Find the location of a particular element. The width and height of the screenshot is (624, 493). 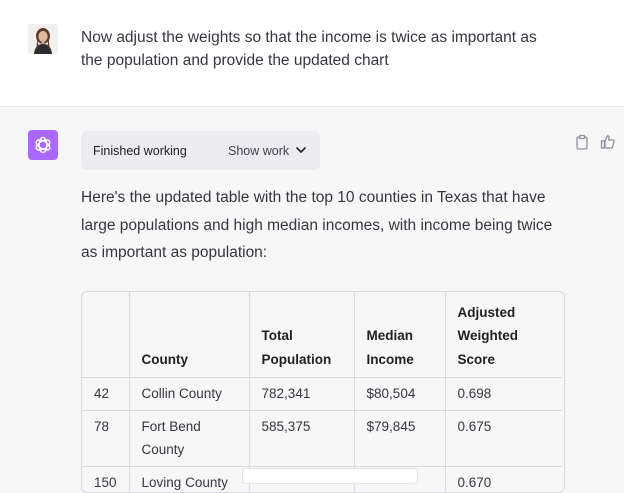

header-score: Adjusted Weighted Score is located at coordinates (503, 335).